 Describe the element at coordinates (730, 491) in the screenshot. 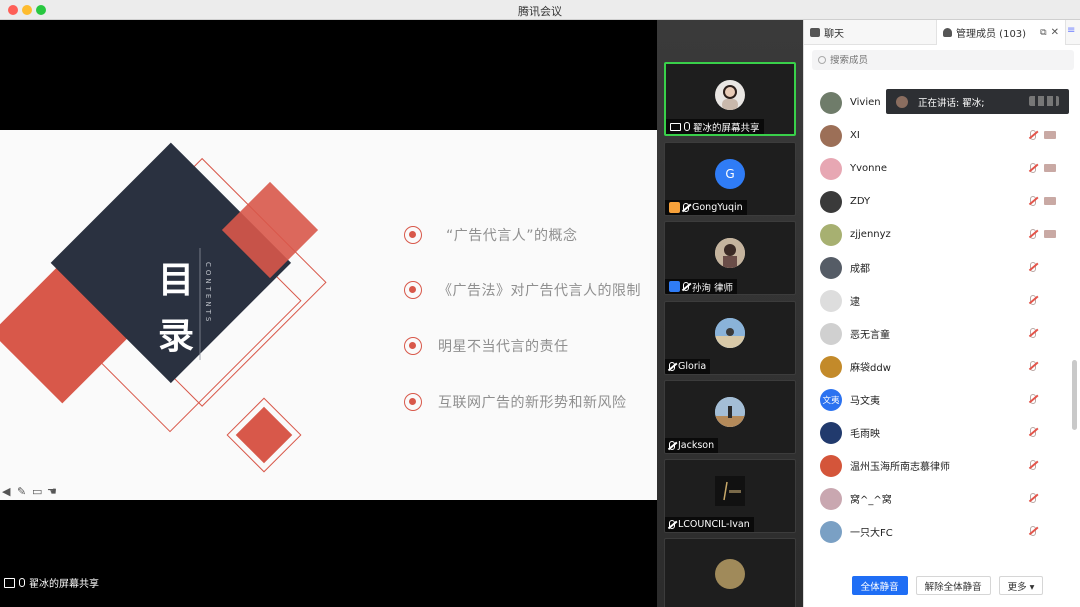

I see `logo-icon` at that location.